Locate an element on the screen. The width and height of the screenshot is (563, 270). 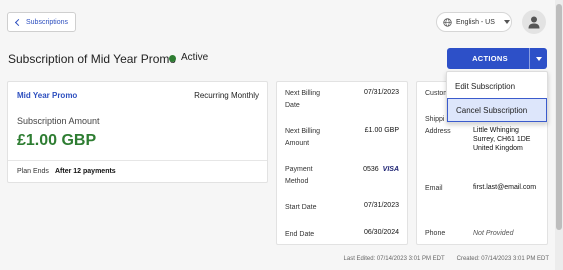
subscription-amount-label: Subscription Amount is located at coordinates (58, 121).